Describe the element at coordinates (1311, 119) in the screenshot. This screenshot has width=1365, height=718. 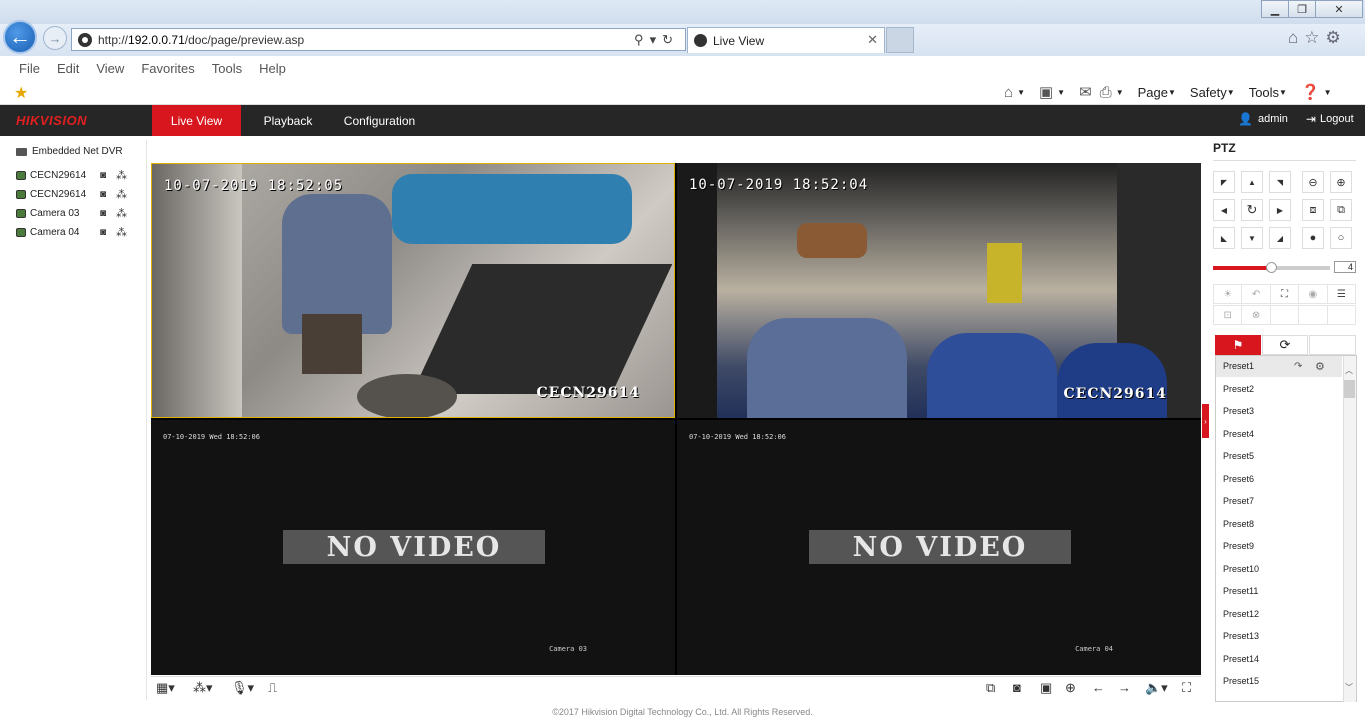
I see `logout-icon: ⇥` at that location.